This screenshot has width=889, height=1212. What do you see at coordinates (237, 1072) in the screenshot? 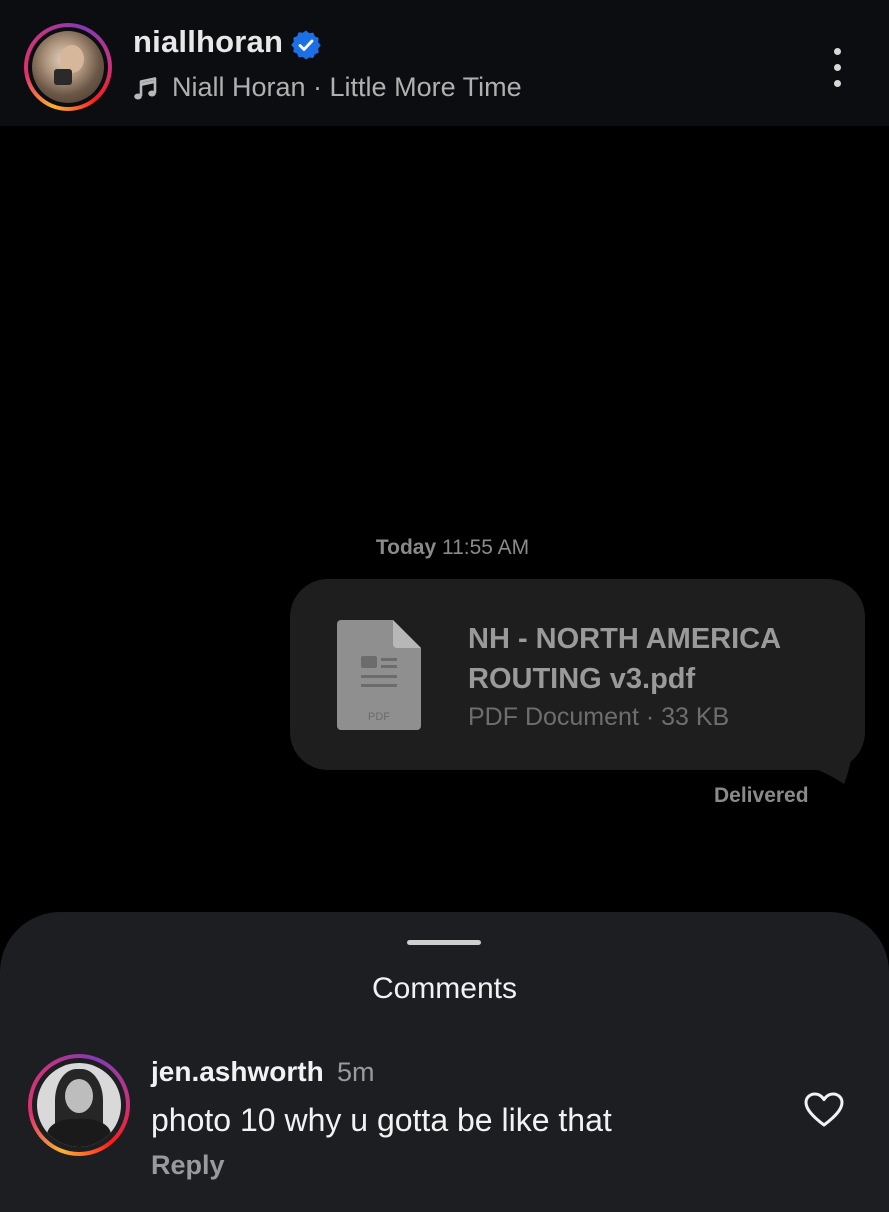
I see `comment-username: jen.ashworth` at bounding box center [237, 1072].